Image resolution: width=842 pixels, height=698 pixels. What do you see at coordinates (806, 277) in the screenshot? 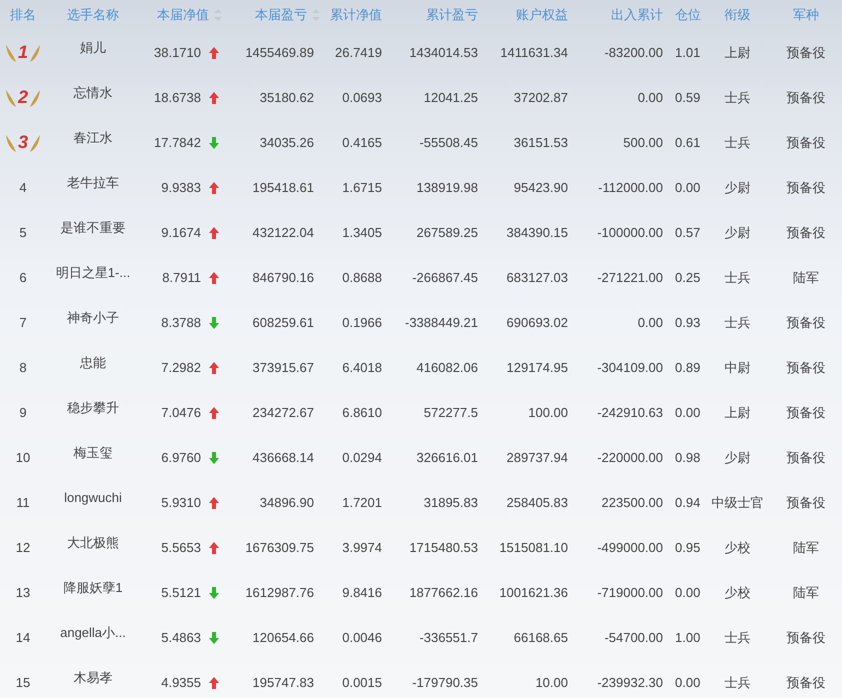
I see `table-cell: 陆军` at bounding box center [806, 277].